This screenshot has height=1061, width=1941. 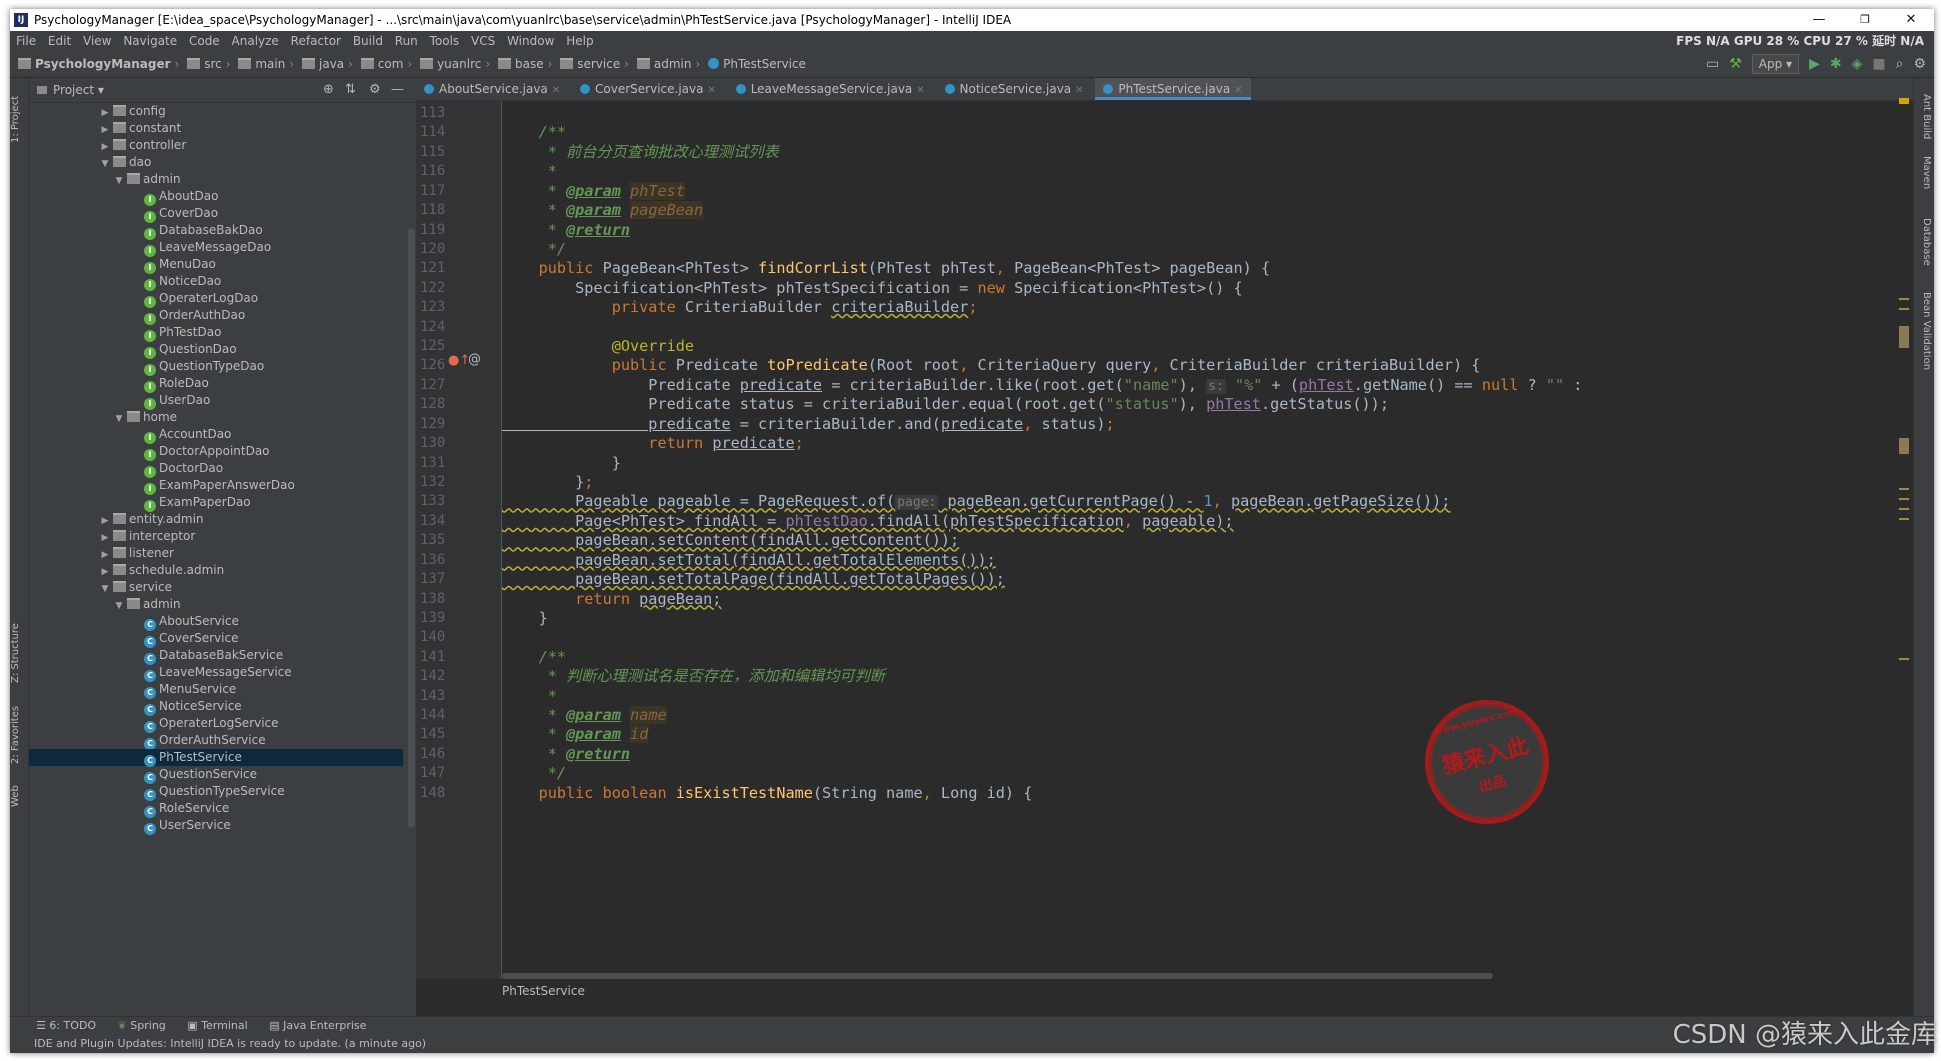 What do you see at coordinates (216, 214) in the screenshot?
I see `tree-item: I CoverDao` at bounding box center [216, 214].